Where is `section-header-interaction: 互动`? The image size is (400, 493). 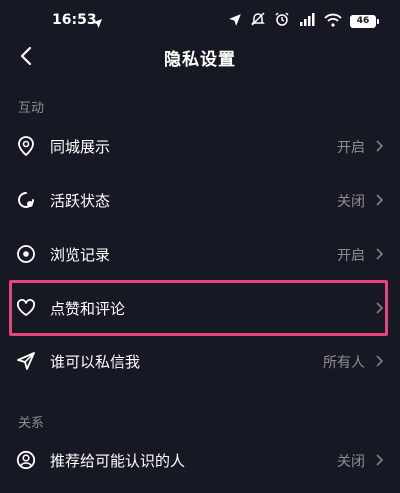 section-header-interaction: 互动 is located at coordinates (31, 108).